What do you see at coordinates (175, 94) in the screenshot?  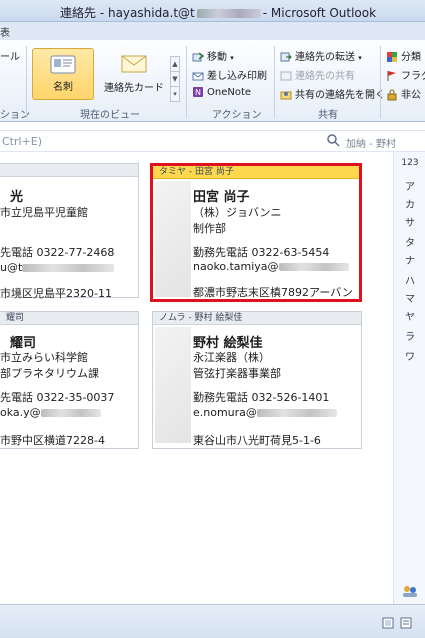 I see `gallery-more: ▾` at bounding box center [175, 94].